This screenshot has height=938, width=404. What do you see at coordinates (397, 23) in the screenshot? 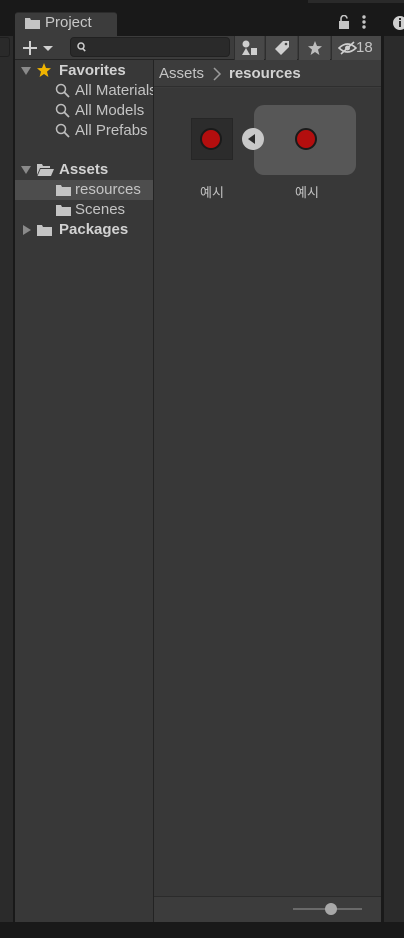
I see `info-icon` at bounding box center [397, 23].